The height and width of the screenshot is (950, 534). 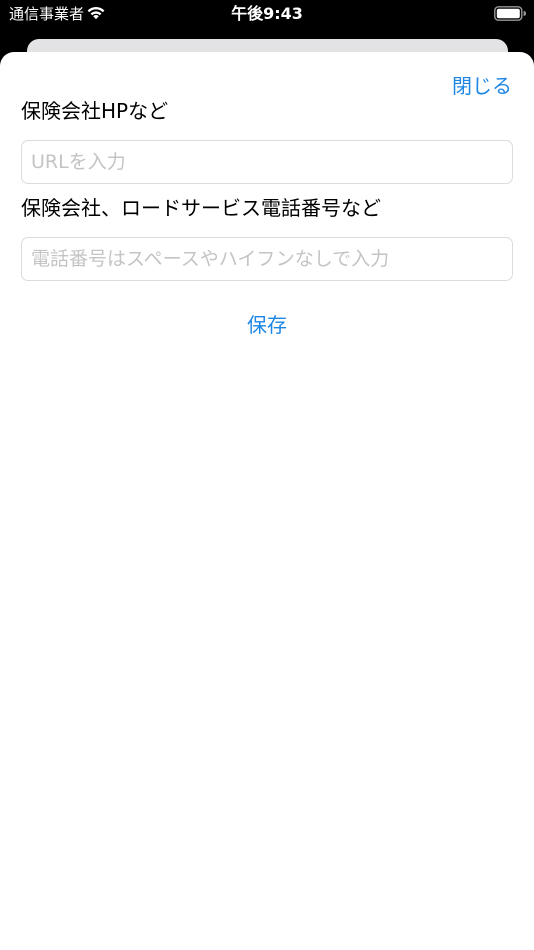 What do you see at coordinates (267, 325) in the screenshot?
I see `save-button: 保存` at bounding box center [267, 325].